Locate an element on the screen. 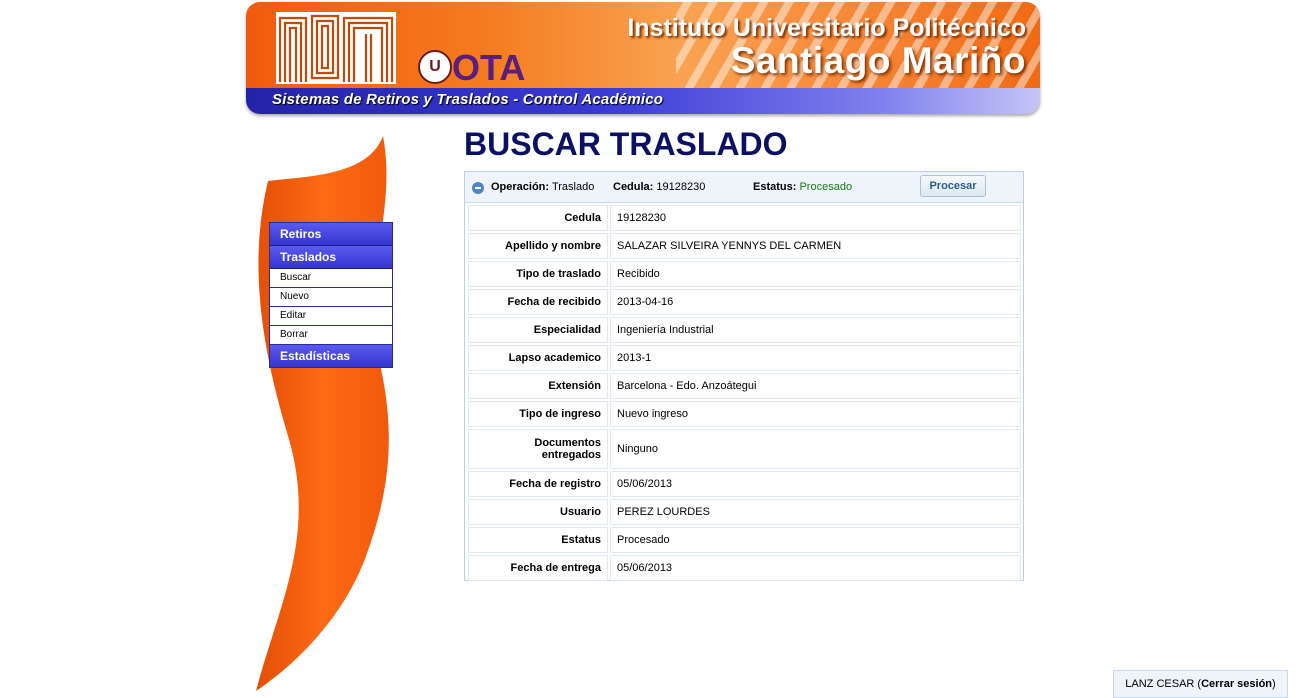 This screenshot has height=698, width=1304. table-row: Cedula 19128230 is located at coordinates (744, 218).